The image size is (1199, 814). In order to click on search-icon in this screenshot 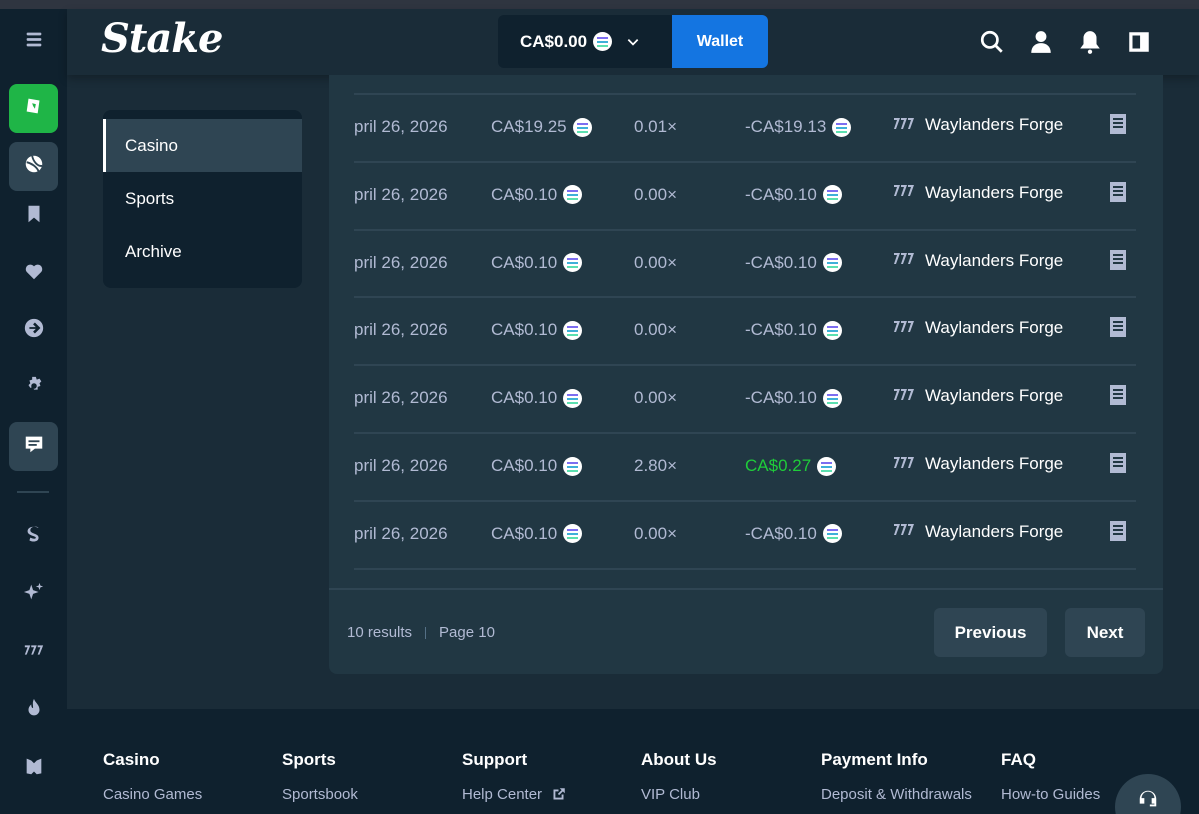, I will do `click(992, 44)`.